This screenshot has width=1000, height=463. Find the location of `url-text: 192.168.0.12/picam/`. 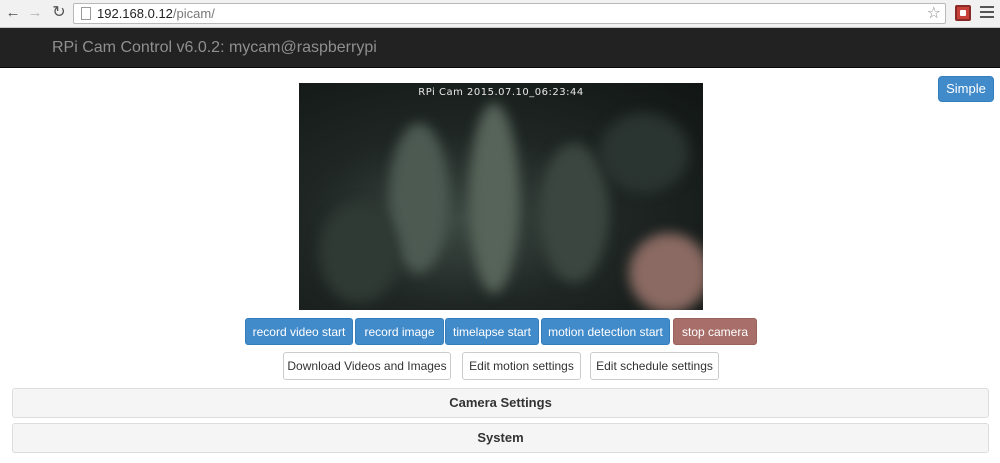

url-text: 192.168.0.12/picam/ is located at coordinates (156, 14).